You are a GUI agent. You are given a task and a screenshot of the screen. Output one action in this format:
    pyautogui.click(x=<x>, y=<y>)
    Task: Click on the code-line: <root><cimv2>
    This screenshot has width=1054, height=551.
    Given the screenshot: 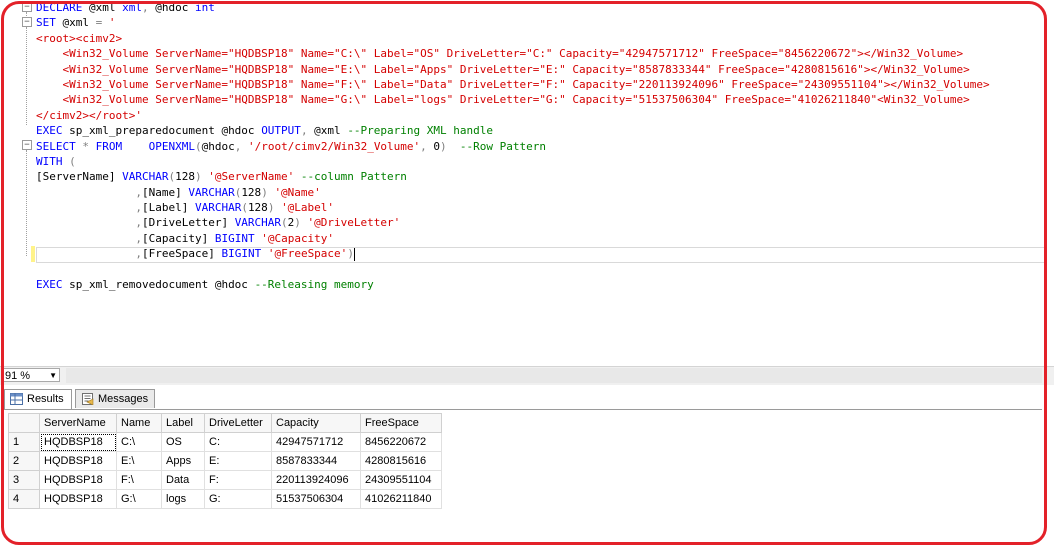 What is the action you would take?
    pyautogui.click(x=79, y=38)
    